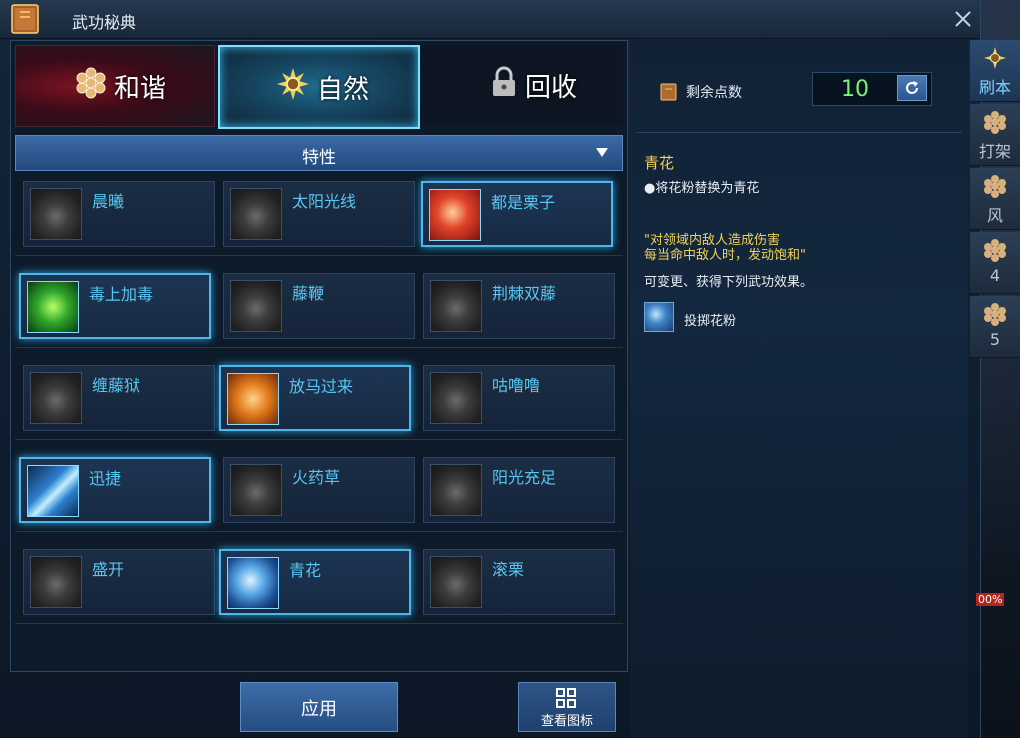 This screenshot has height=738, width=1020. Describe the element at coordinates (725, 255) in the screenshot. I see `skill-info-quote: 每当命中敌人时，发动饱和"` at that location.